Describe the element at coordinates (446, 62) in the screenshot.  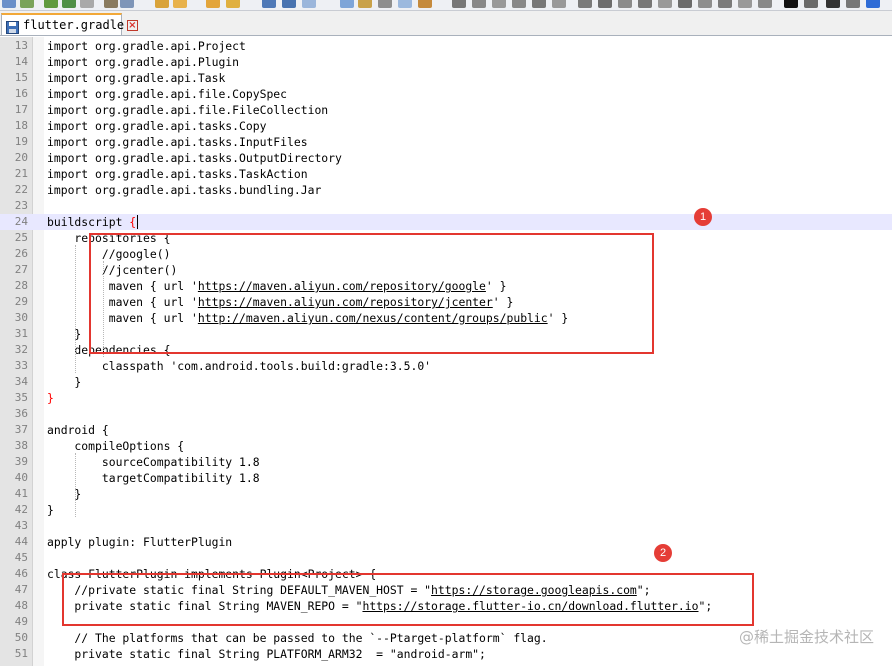
I see `code-line: 14 import org.gradle.api.Plugin` at that location.